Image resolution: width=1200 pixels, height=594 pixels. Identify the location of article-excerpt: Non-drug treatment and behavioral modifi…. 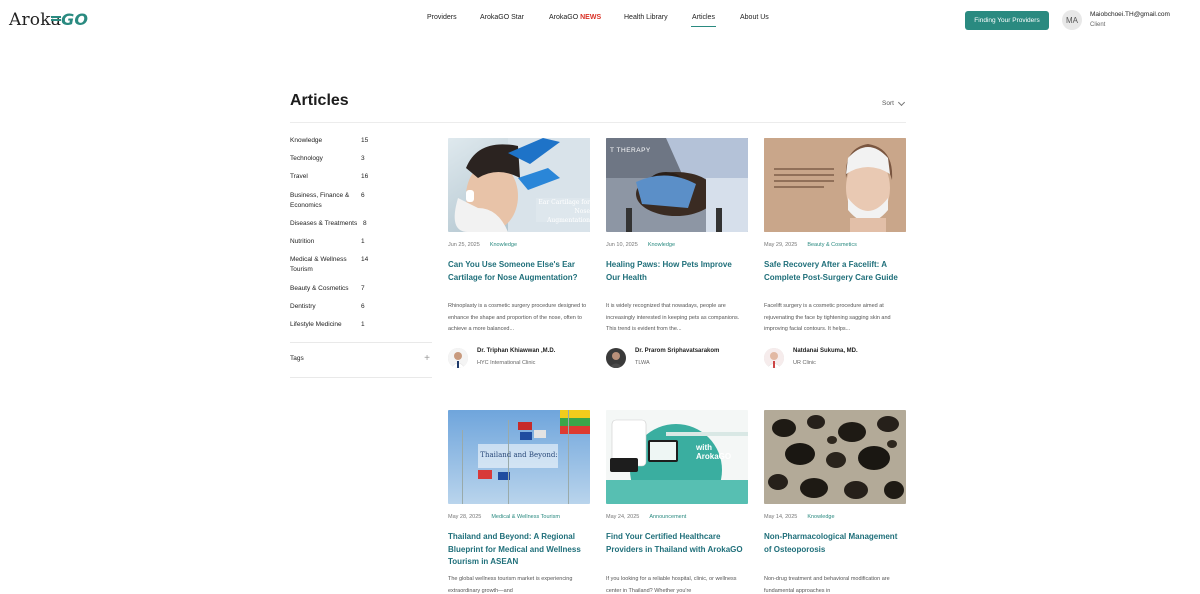
(827, 585).